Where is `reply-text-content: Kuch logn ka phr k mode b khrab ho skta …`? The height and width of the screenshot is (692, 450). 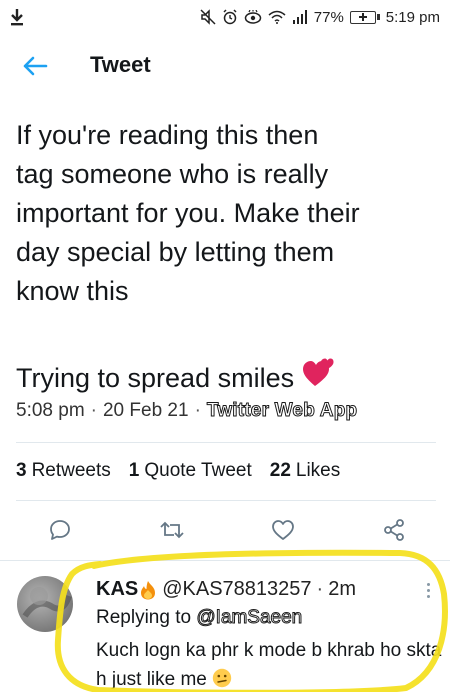
reply-text-content: Kuch logn ka phr k mode b khrab ho skta … is located at coordinates (269, 665).